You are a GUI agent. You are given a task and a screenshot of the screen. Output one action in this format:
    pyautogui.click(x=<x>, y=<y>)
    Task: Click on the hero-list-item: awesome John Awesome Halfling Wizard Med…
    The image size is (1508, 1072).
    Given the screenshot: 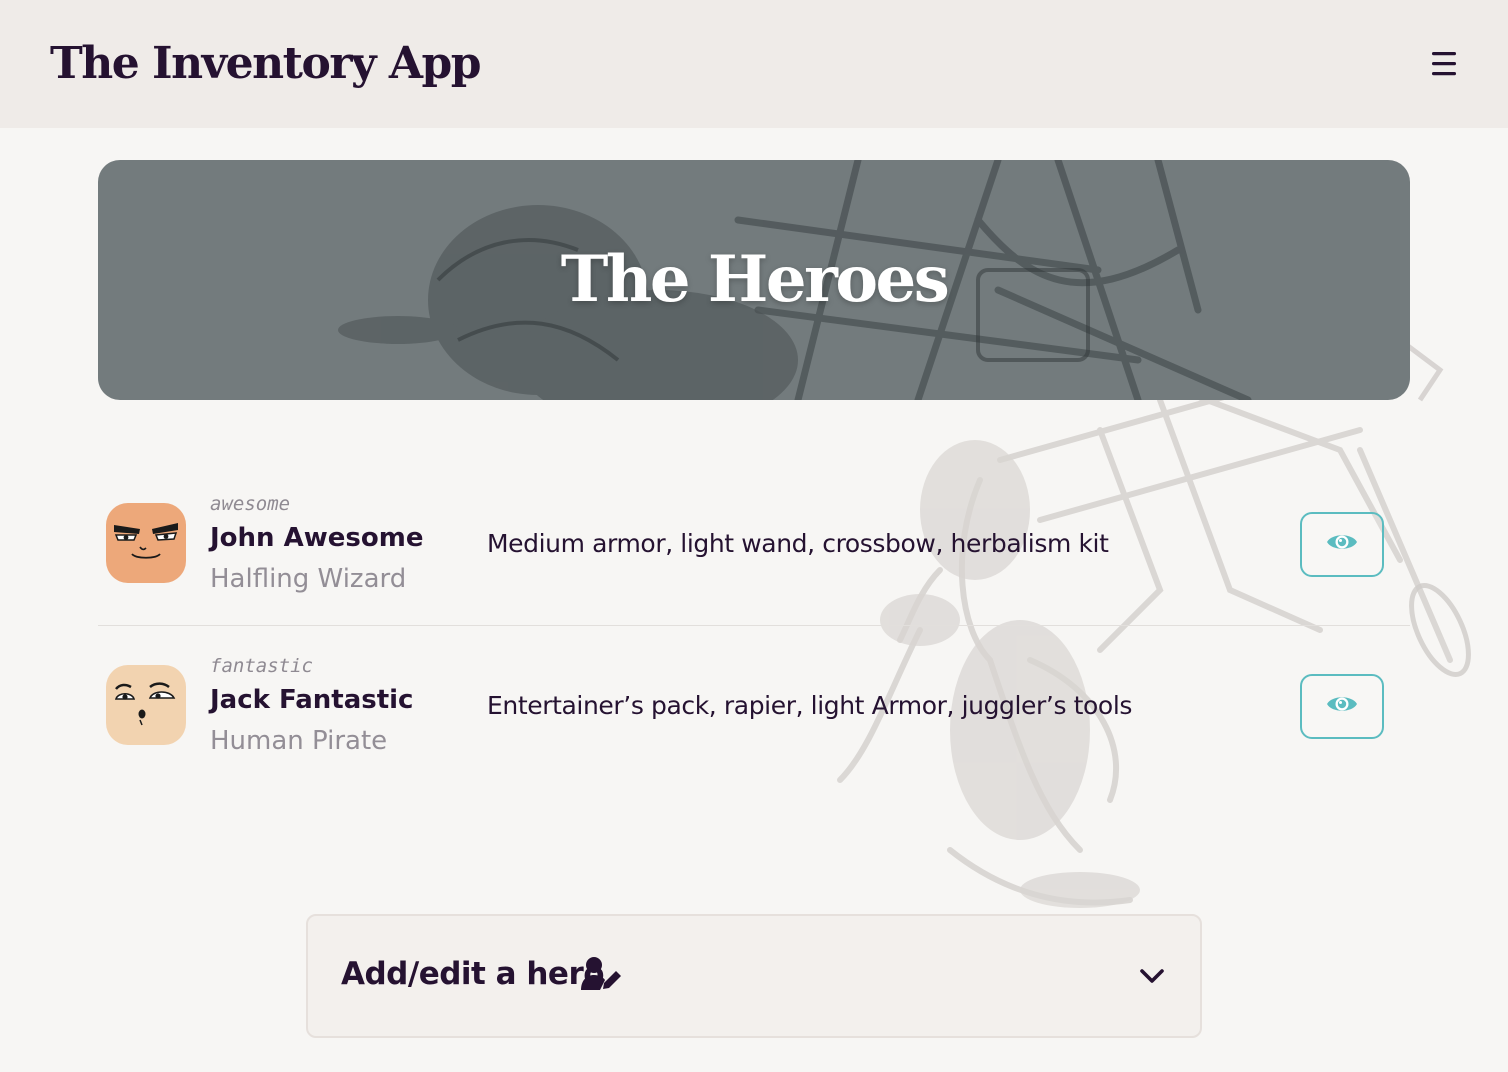 What is the action you would take?
    pyautogui.click(x=754, y=545)
    